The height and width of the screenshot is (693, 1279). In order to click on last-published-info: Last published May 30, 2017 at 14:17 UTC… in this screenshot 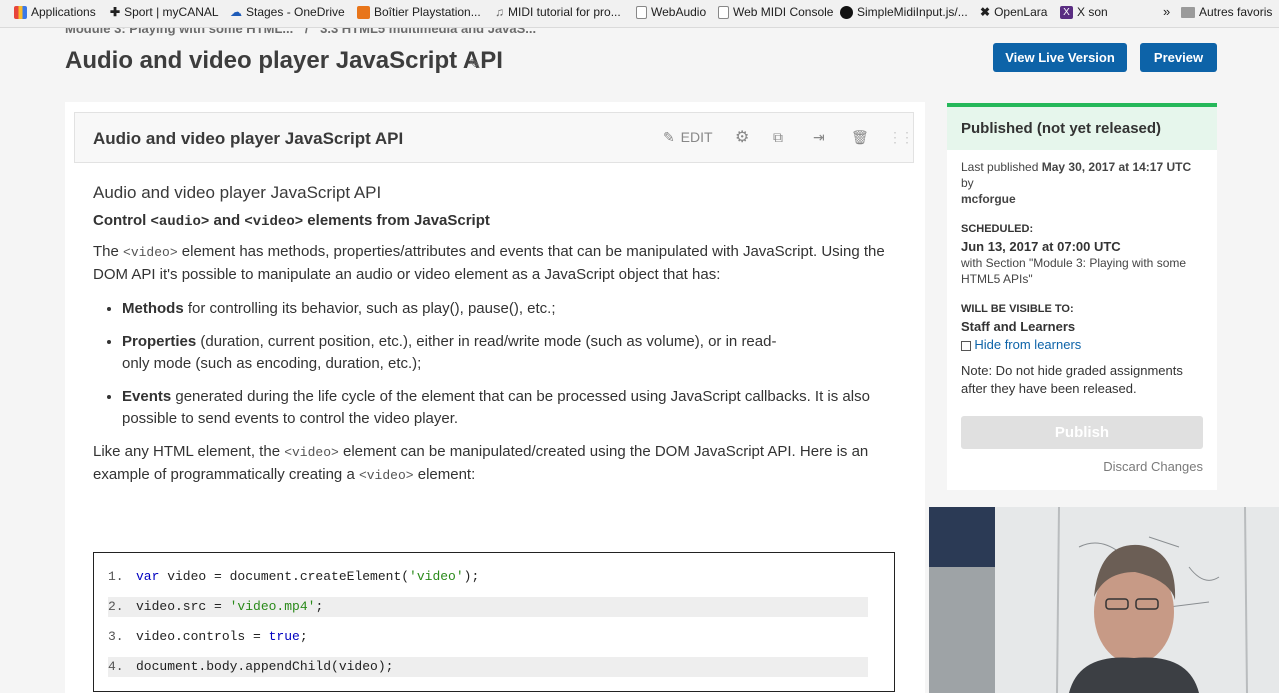, I will do `click(1076, 183)`.